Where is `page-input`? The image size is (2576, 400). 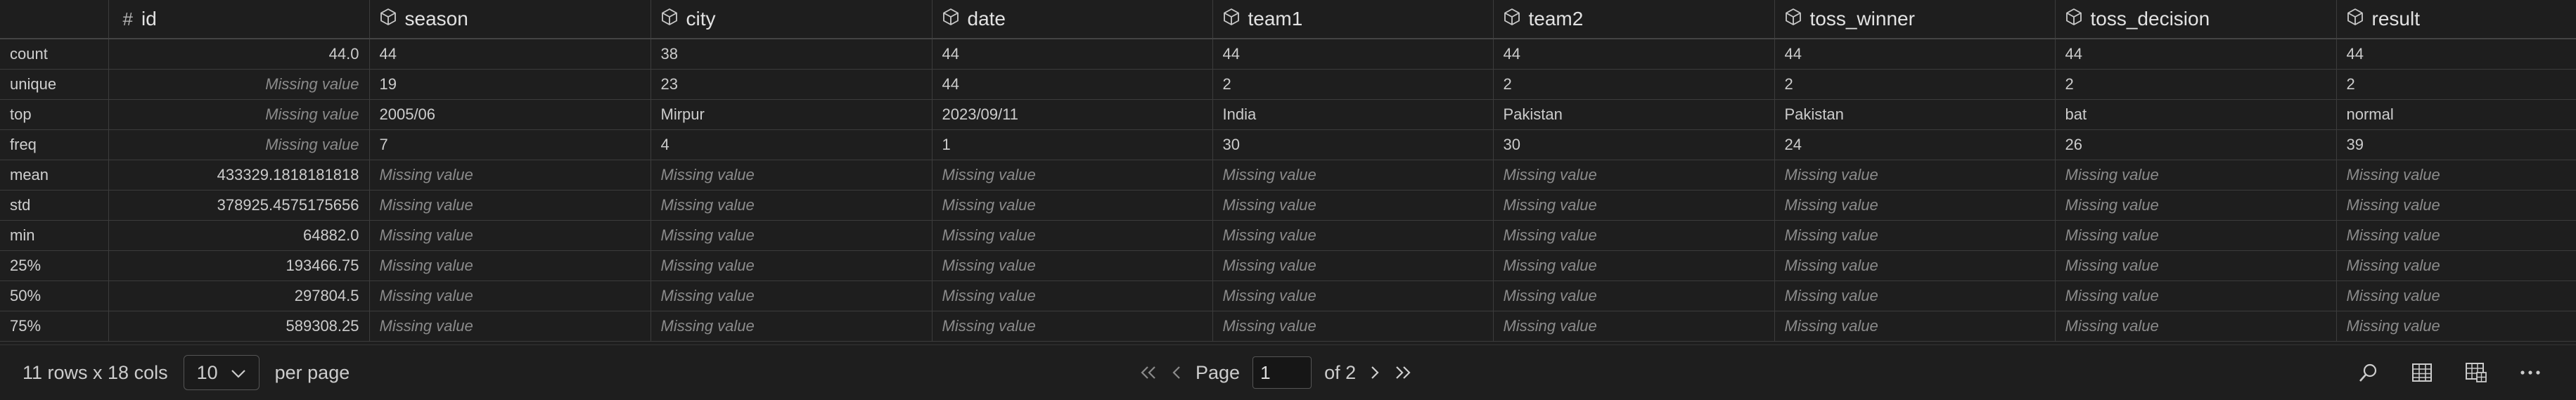 page-input is located at coordinates (1282, 373).